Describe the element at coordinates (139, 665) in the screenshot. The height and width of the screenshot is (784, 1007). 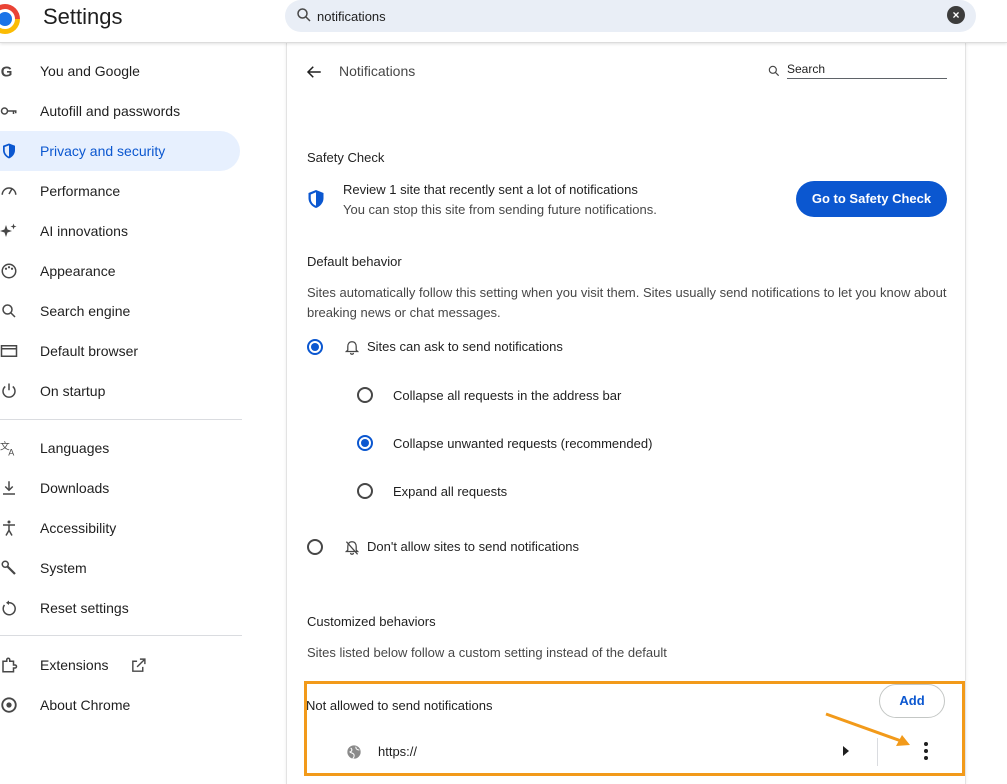
I see `external-link-icon` at that location.